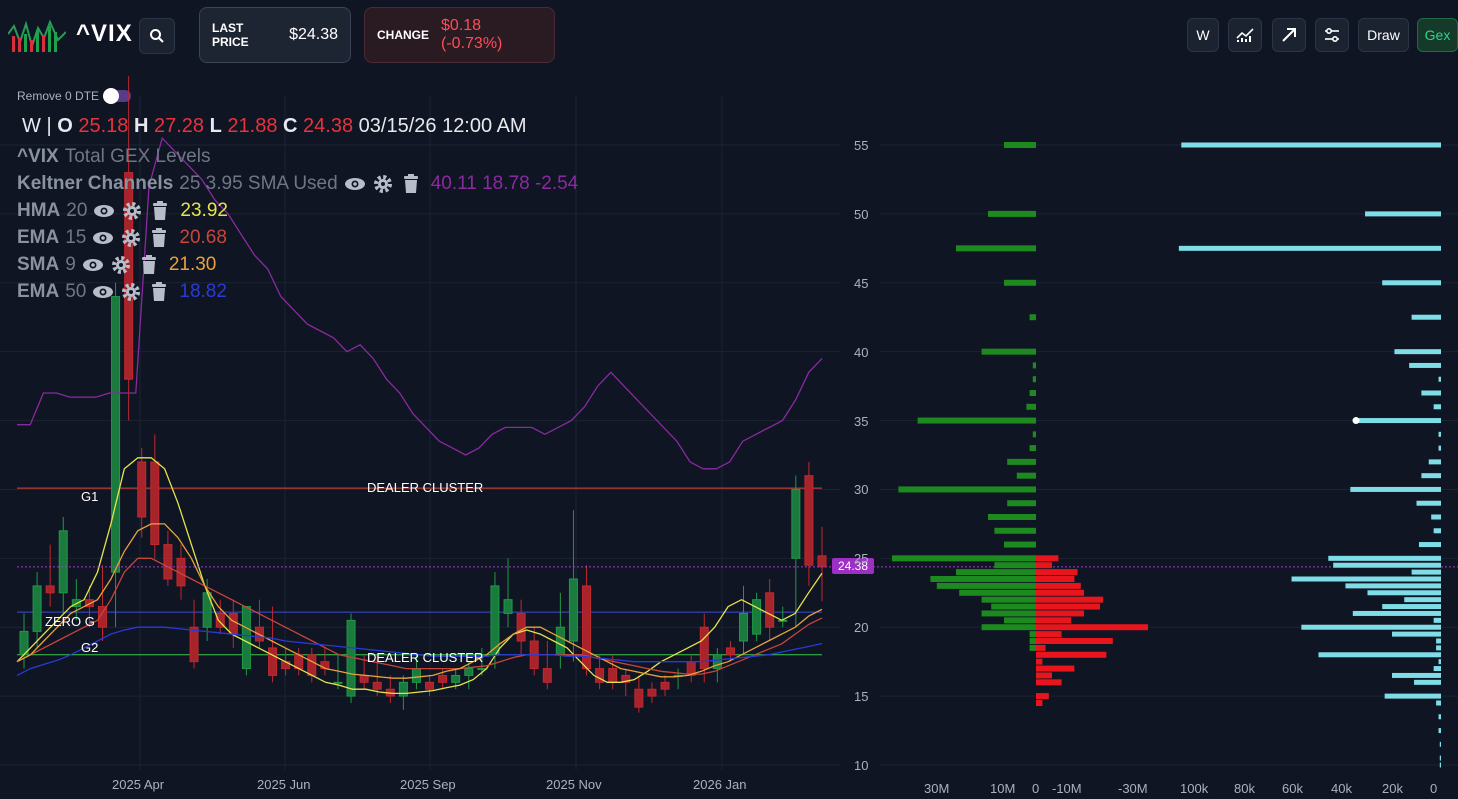  I want to click on x-tick: 2025 Apr, so click(138, 784).